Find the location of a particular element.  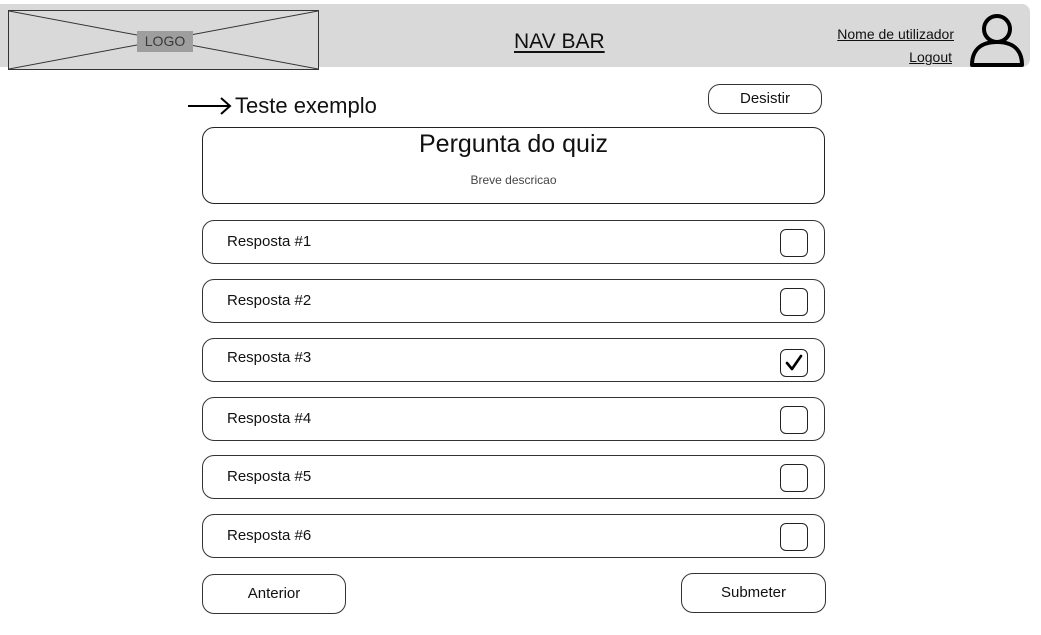

nav-bar: LOGO NAV BAR Nome de utilizador Logout is located at coordinates (515, 37).